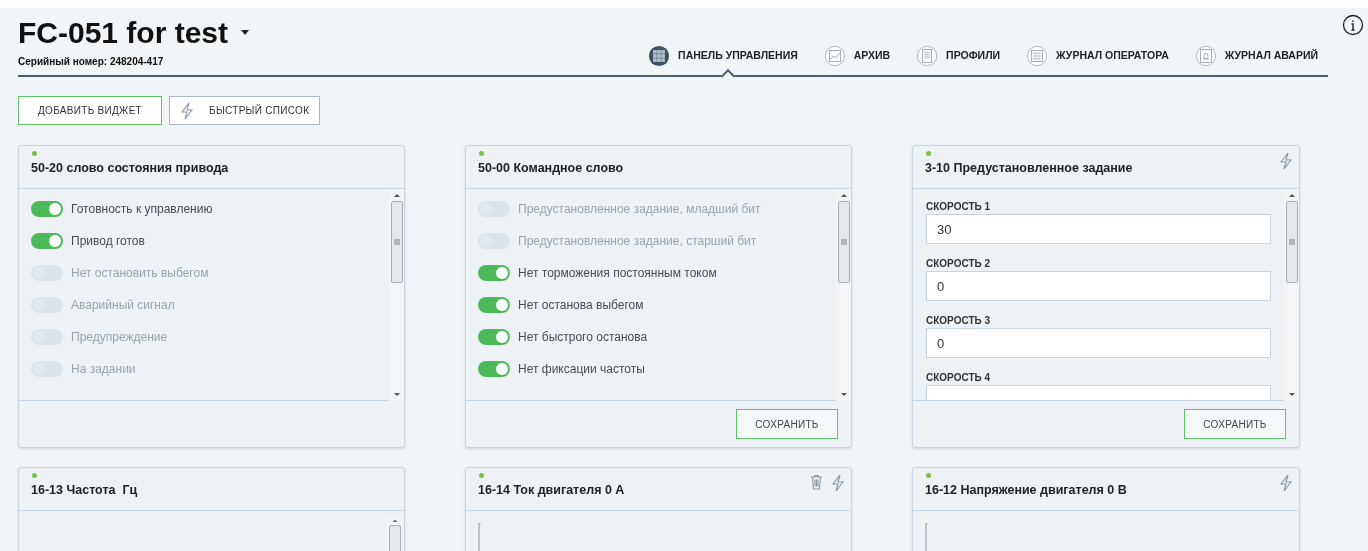 The height and width of the screenshot is (551, 1368). I want to click on field-label: СКОРОСТЬ 4, so click(958, 378).